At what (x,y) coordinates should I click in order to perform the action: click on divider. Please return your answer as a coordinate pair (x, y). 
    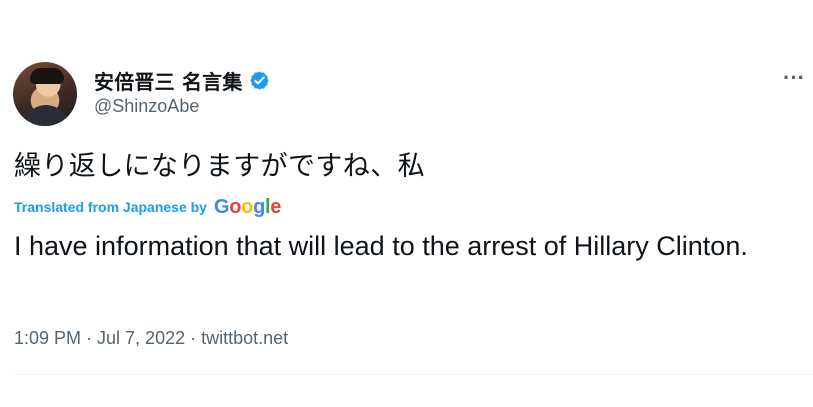
    Looking at the image, I should click on (413, 374).